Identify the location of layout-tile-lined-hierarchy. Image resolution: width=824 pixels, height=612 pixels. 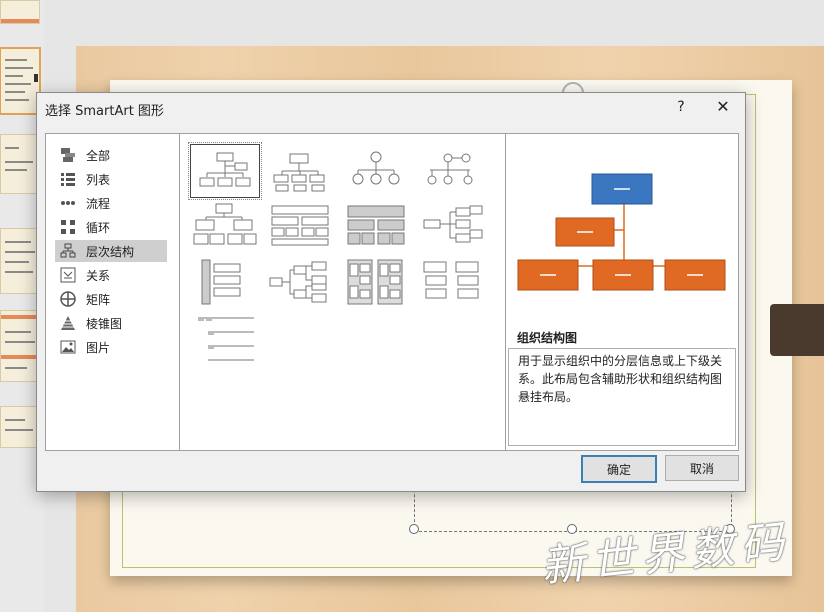
(224, 338).